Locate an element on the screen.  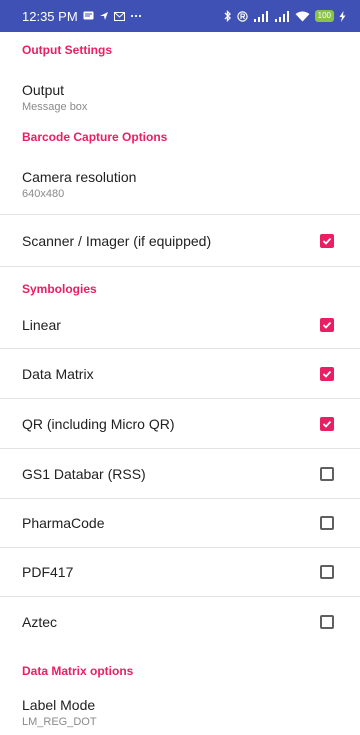
status-bar: 12:35 PM 100 is located at coordinates (180, 16).